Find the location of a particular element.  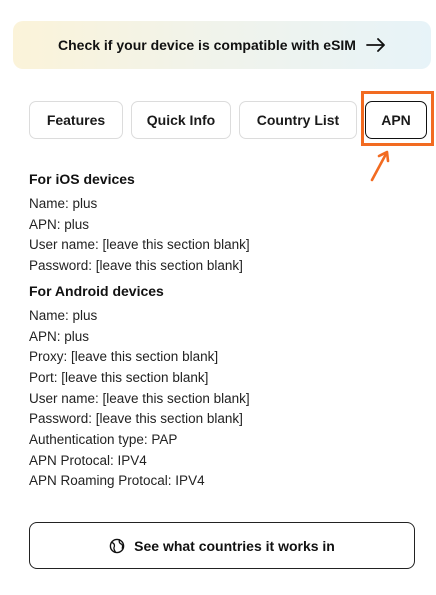

android-line: Name: plus is located at coordinates (63, 315).